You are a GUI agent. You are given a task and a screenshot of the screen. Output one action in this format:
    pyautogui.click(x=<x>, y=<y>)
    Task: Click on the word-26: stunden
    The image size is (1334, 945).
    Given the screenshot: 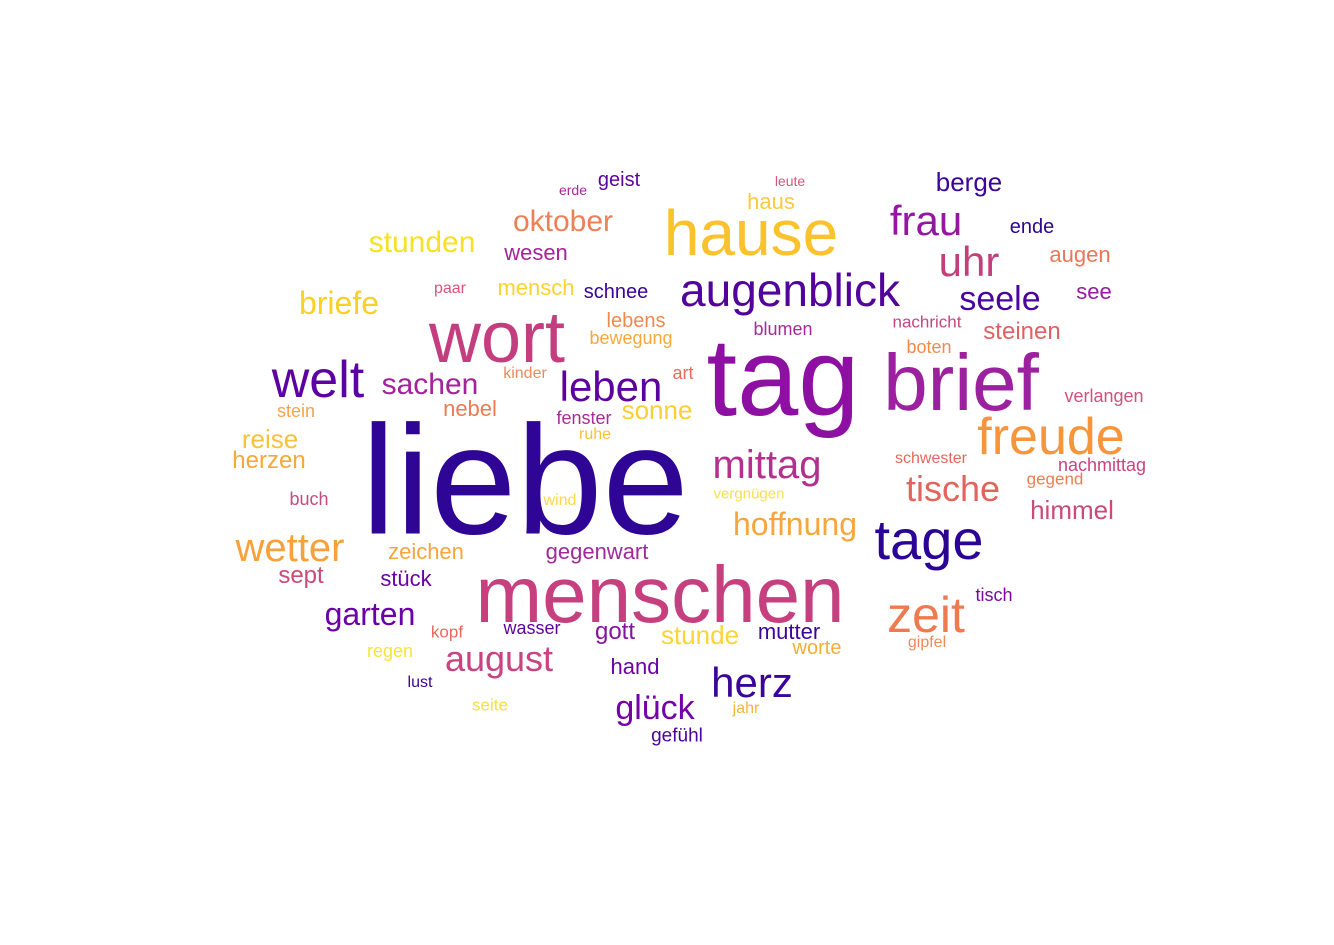 What is the action you would take?
    pyautogui.click(x=422, y=242)
    